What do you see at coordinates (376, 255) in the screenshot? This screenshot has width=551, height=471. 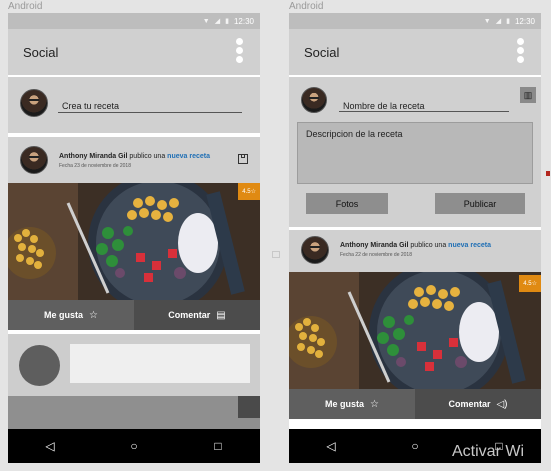 I see `post-date: Fecha 22 de noviembre de 2018` at bounding box center [376, 255].